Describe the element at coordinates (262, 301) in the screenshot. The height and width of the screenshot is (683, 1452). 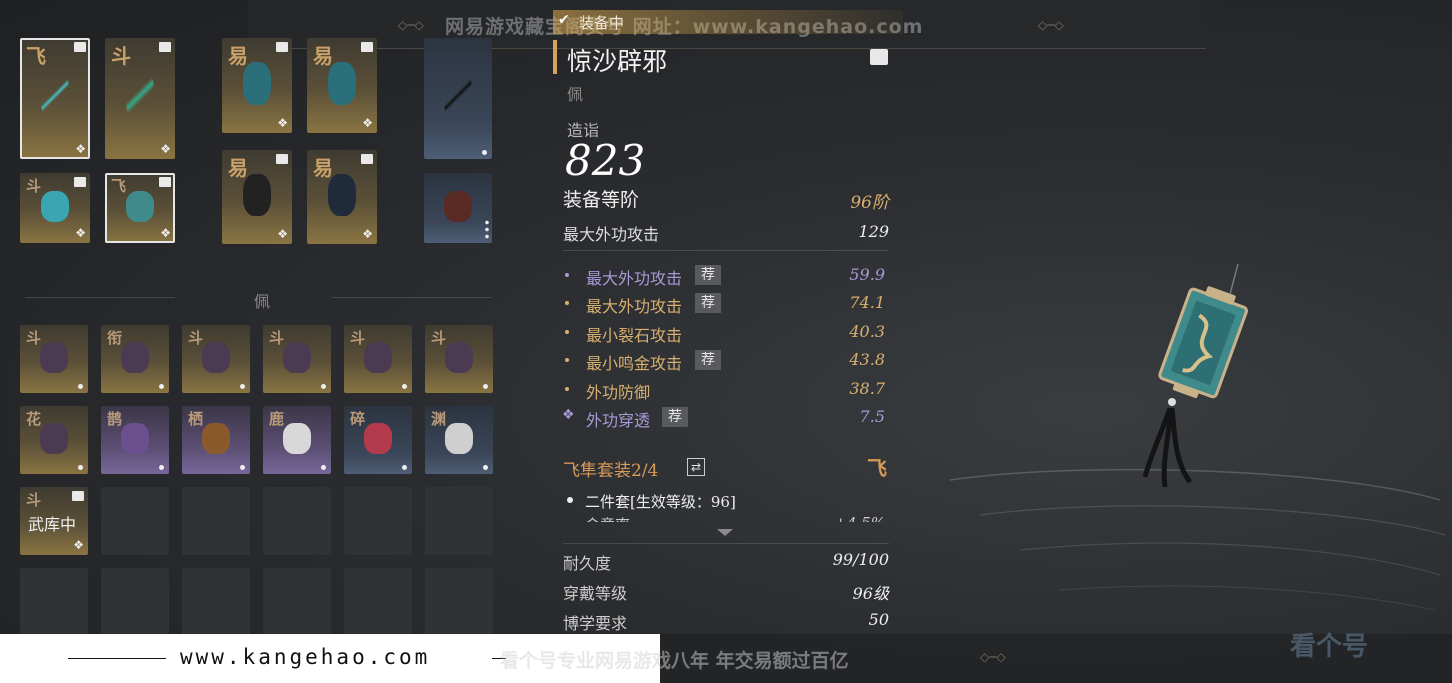
I see `pendant-section-label: 佩` at that location.